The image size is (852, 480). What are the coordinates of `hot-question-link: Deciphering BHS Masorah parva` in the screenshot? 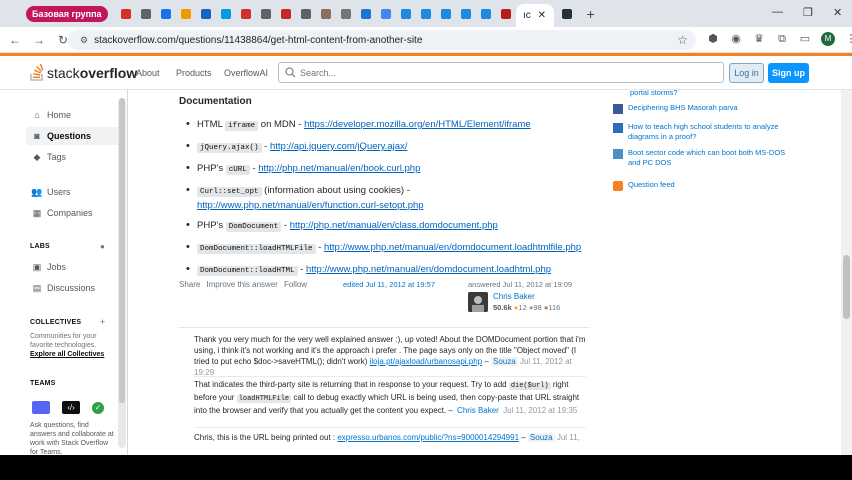 It's located at (683, 108).